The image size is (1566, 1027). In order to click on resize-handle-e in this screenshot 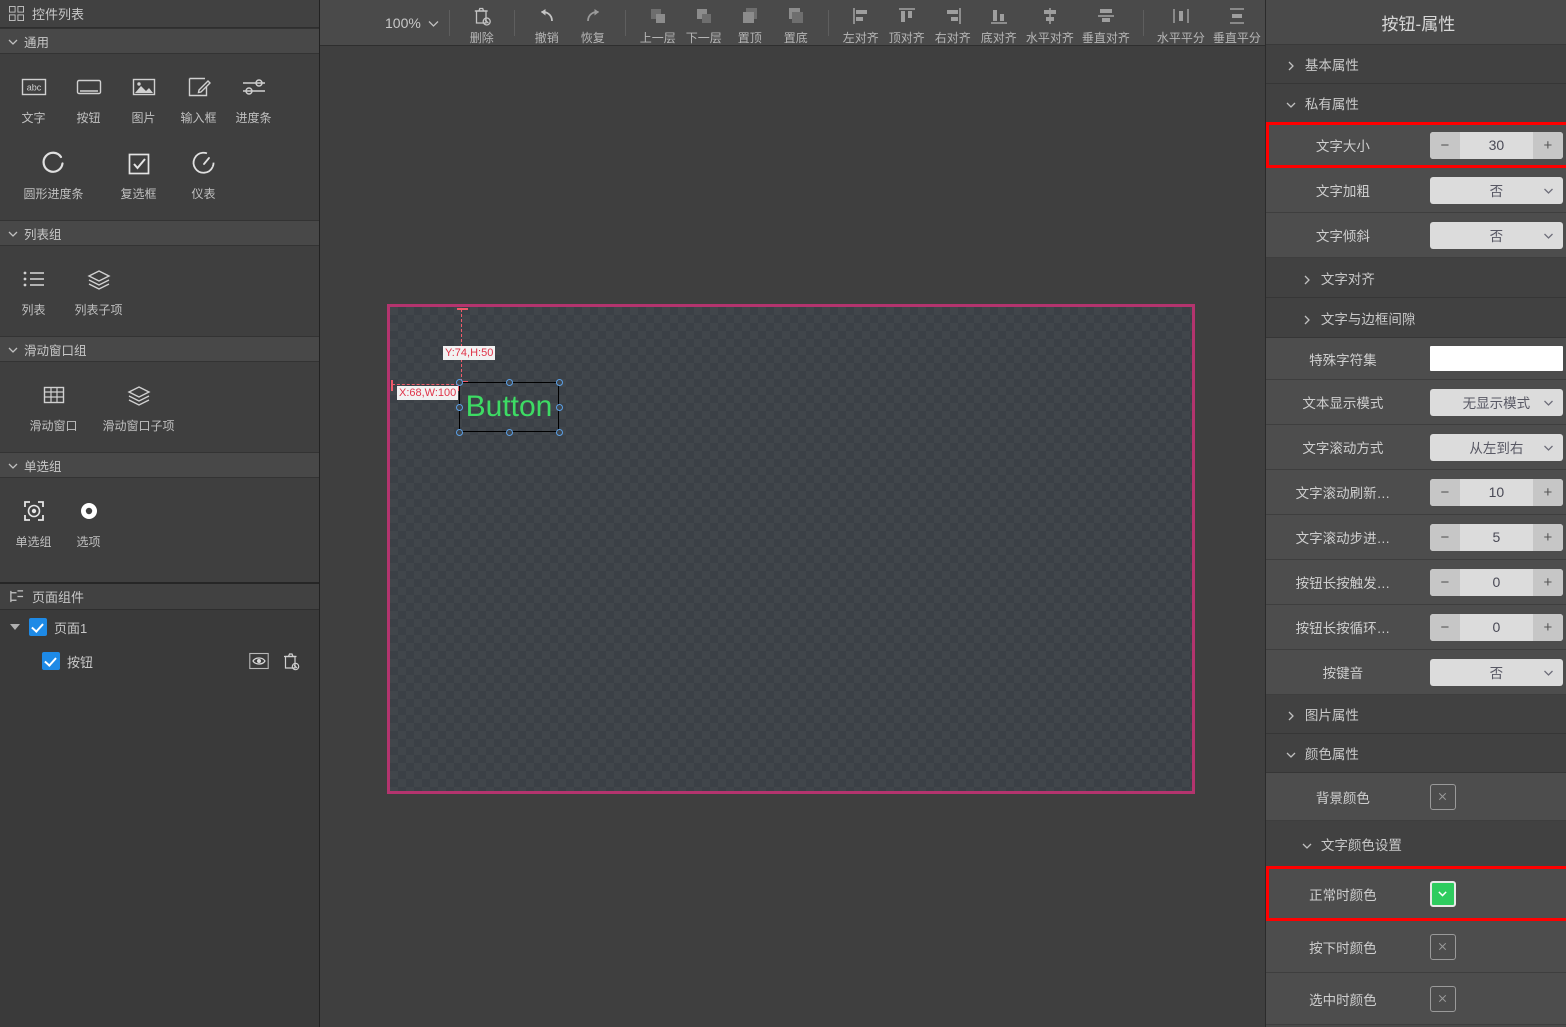, I will do `click(559, 407)`.